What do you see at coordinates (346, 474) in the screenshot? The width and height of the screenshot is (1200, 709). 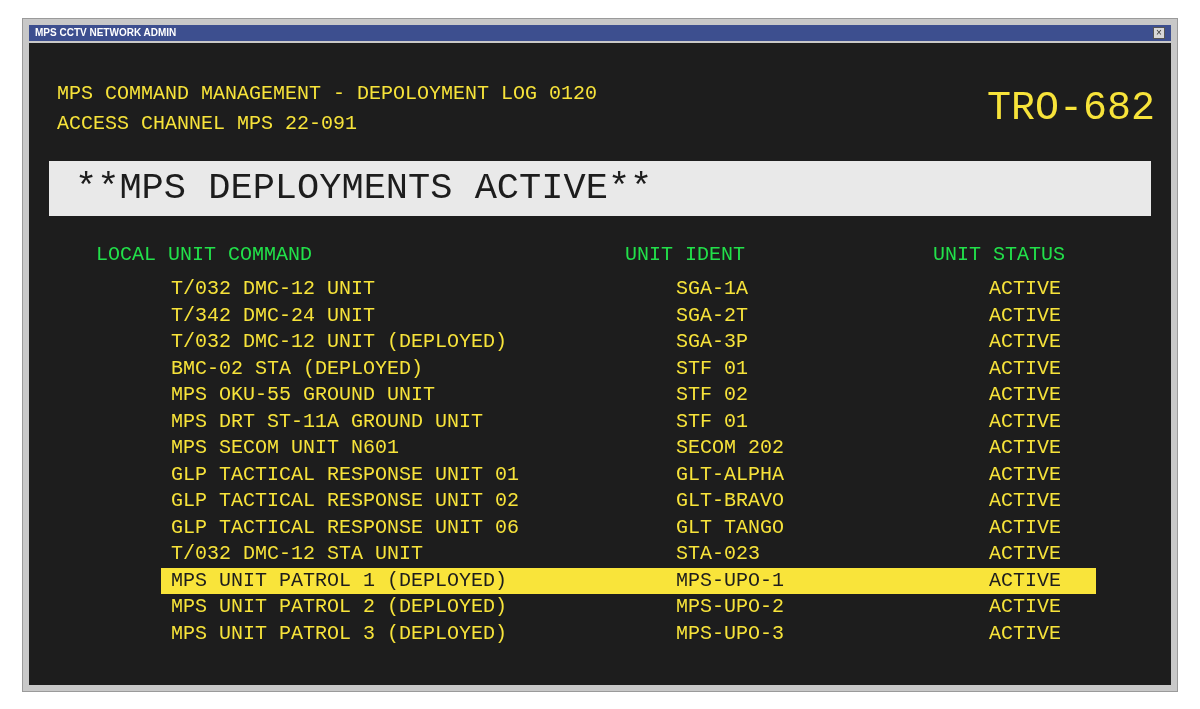 I see `table-cell-text: GLP TACTICAL RESPONSE UNIT 01` at bounding box center [346, 474].